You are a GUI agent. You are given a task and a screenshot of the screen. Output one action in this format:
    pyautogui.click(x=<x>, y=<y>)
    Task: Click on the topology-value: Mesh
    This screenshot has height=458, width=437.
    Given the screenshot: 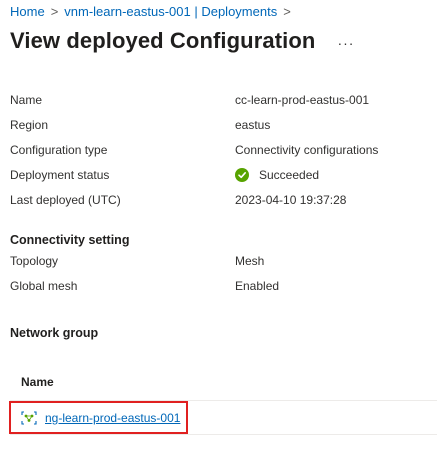 What is the action you would take?
    pyautogui.click(x=250, y=261)
    